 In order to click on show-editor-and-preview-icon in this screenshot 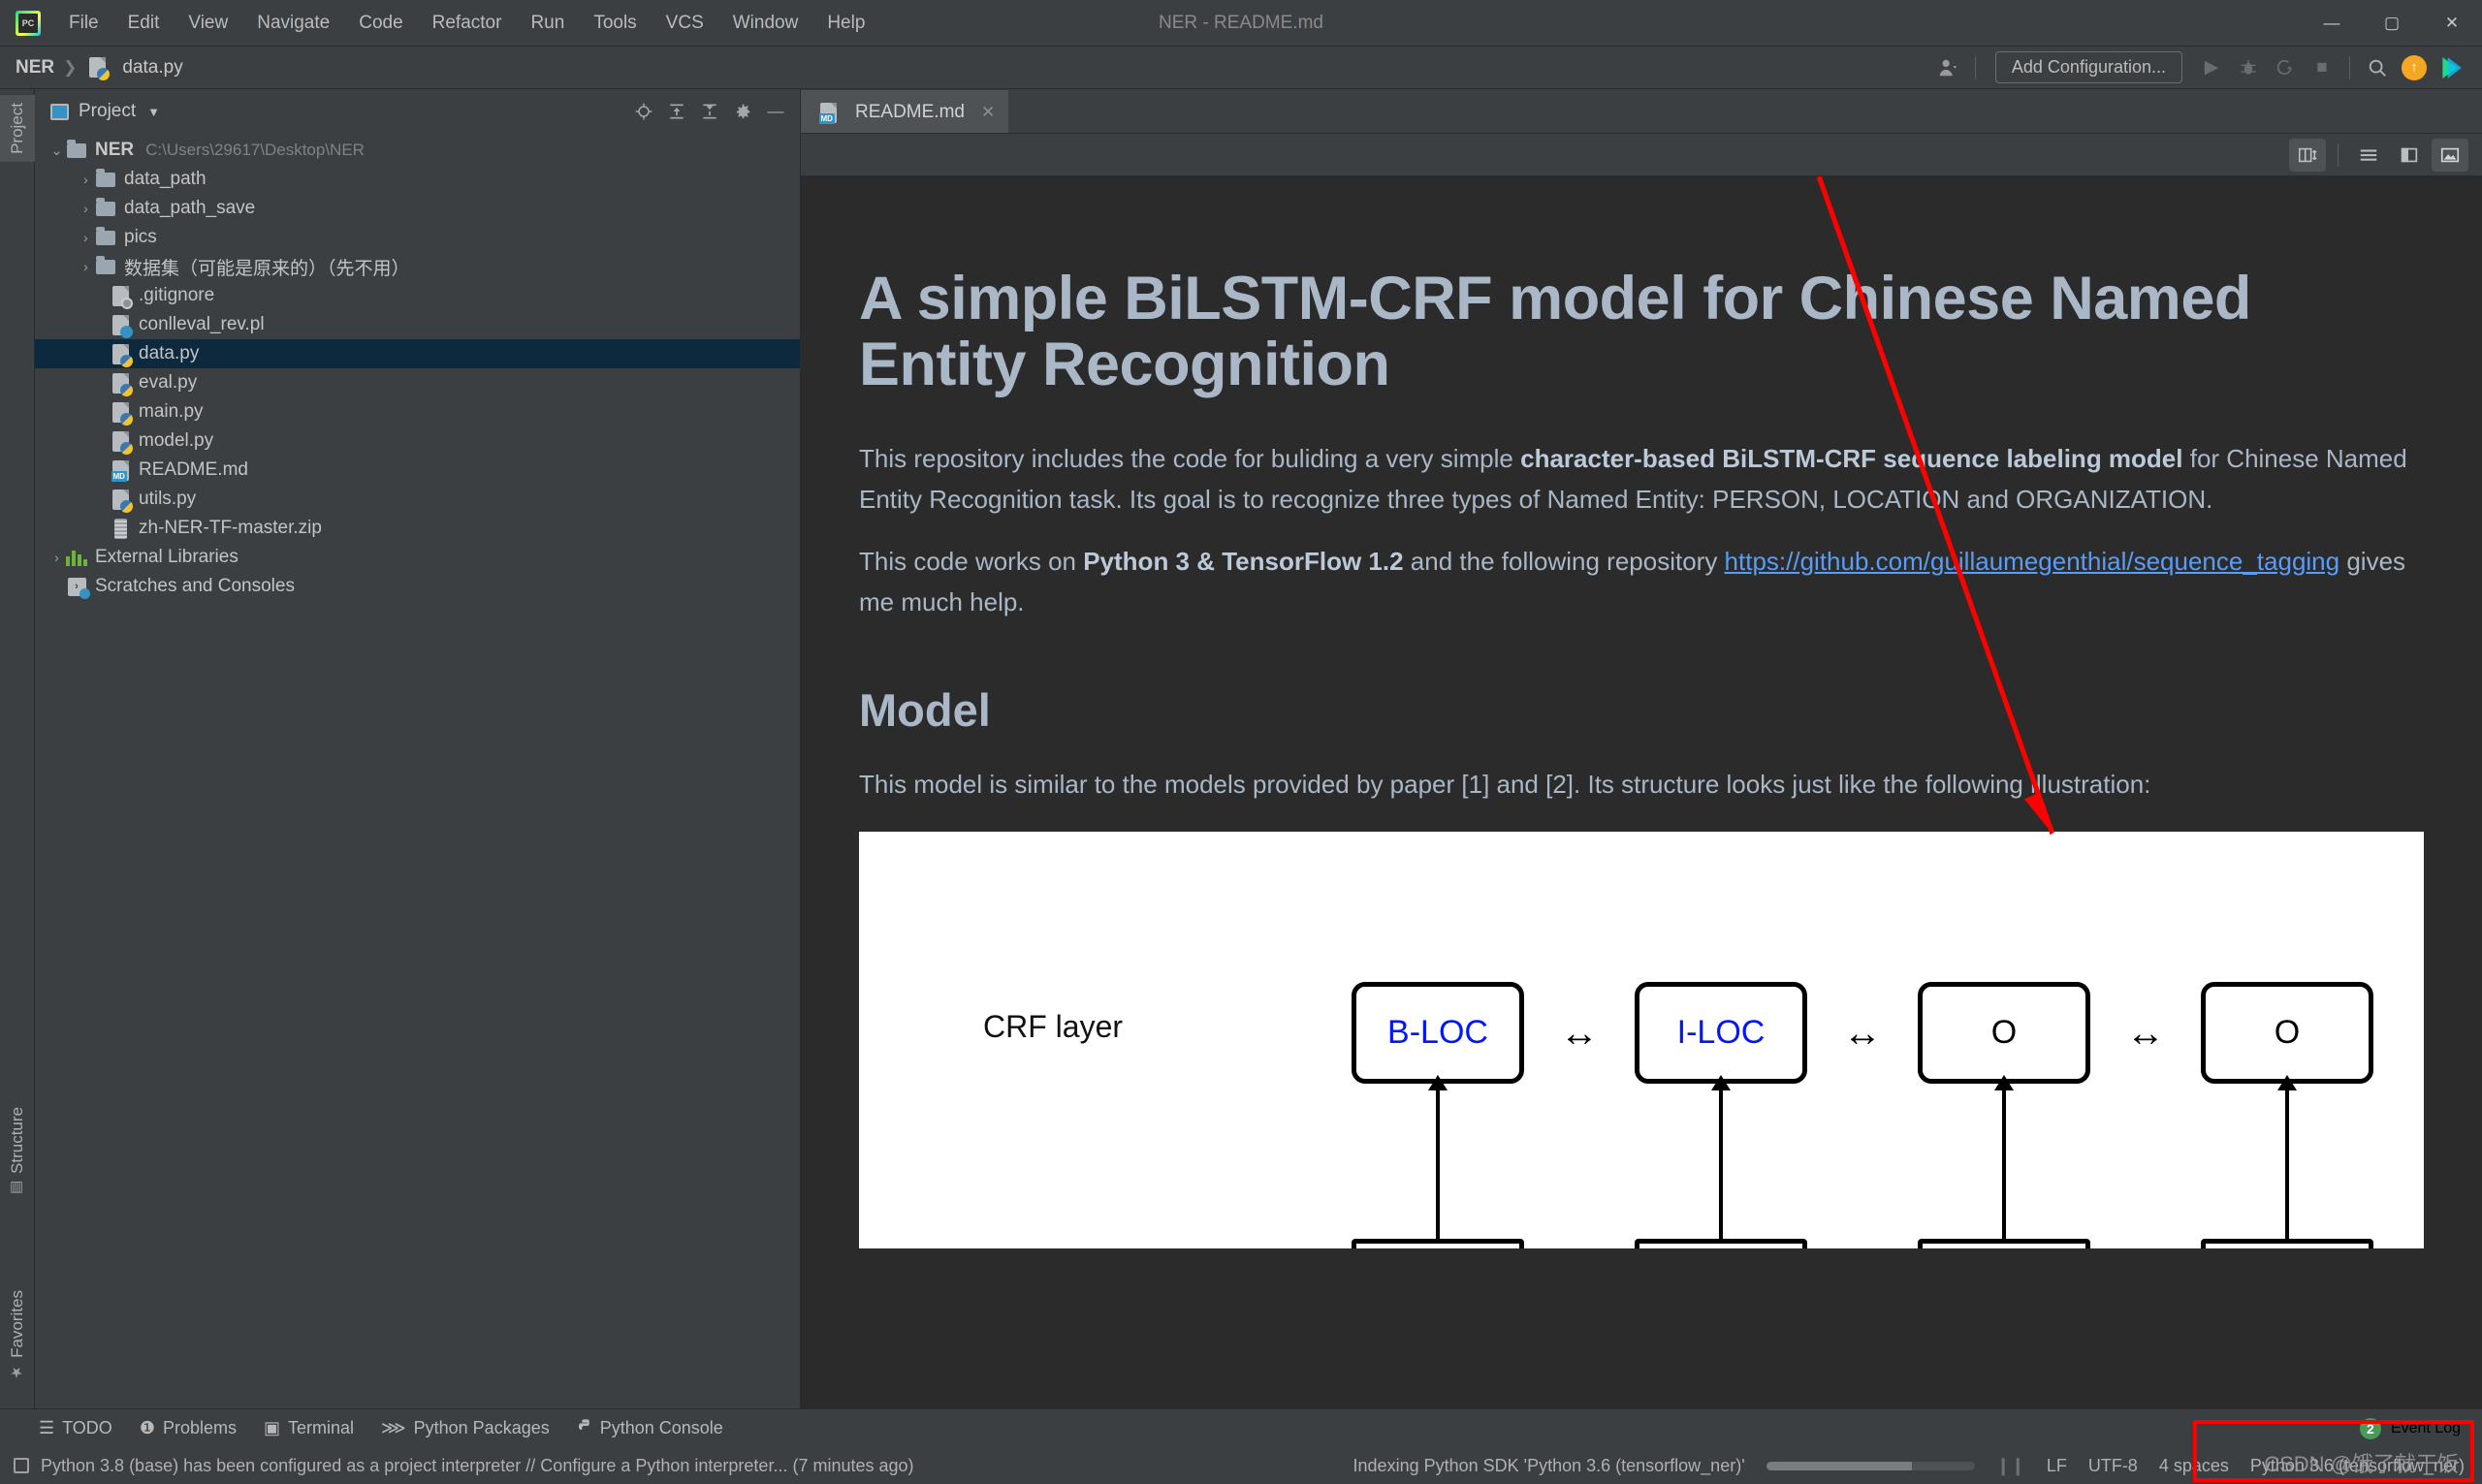, I will do `click(2409, 156)`.